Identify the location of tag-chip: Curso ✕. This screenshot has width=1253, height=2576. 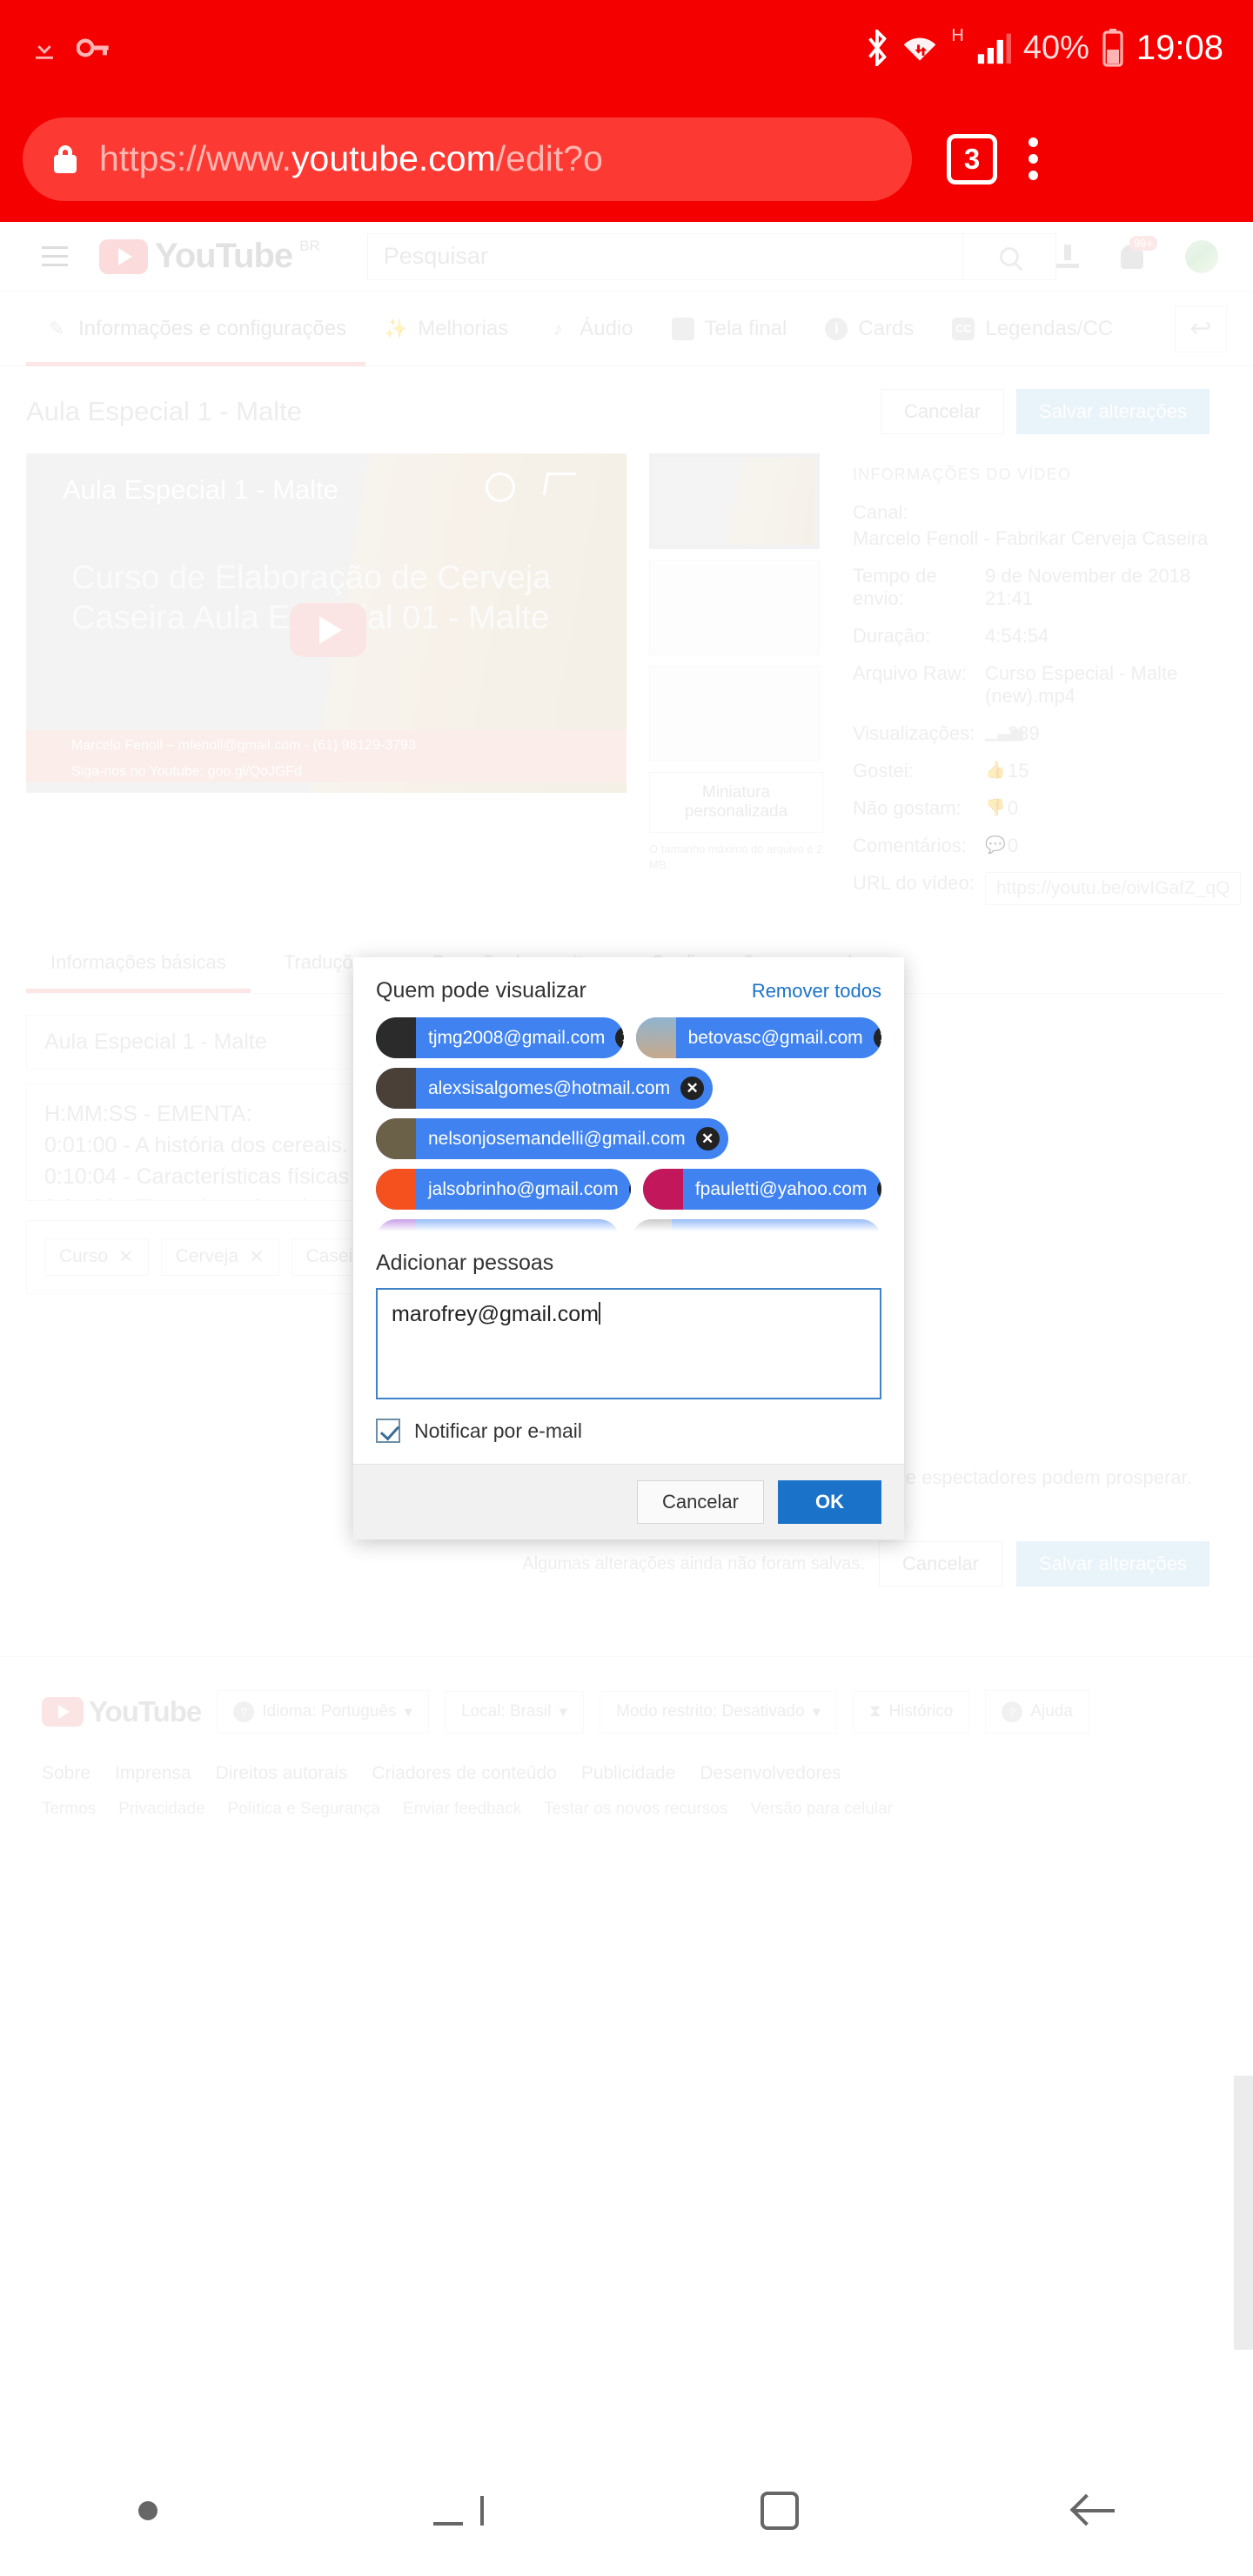
(96, 1257).